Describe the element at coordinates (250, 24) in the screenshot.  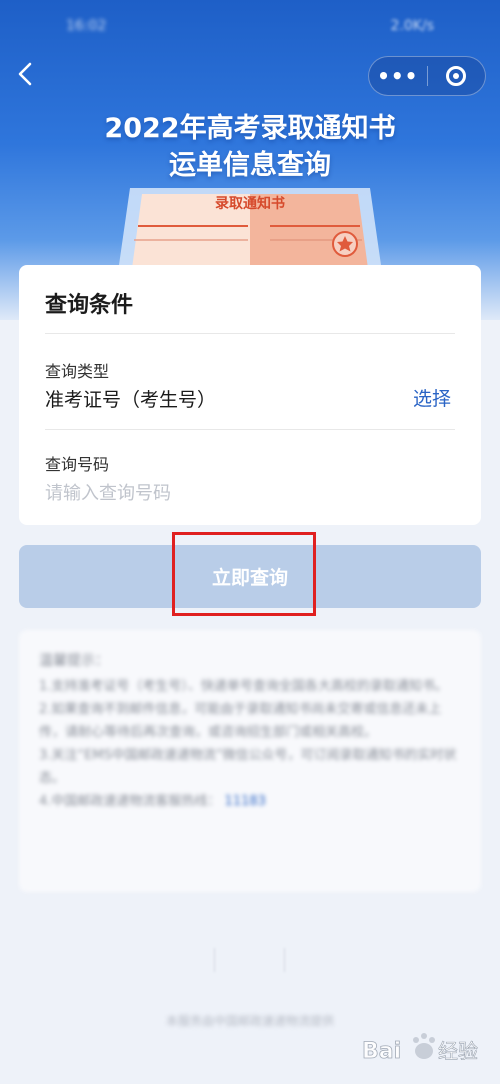
I see `status-bar: 16:02 2.0K/s` at that location.